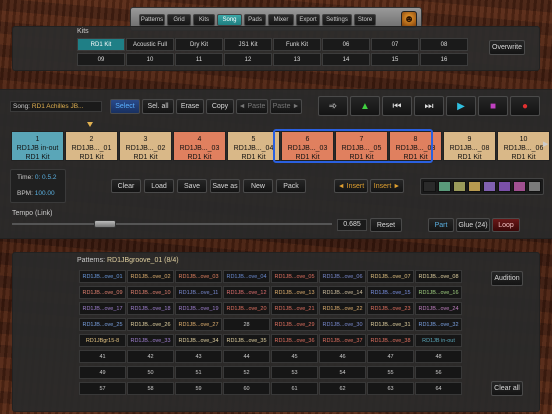 The width and height of the screenshot is (552, 414). Describe the element at coordinates (506, 225) in the screenshot. I see `loop-button: Loop` at that location.